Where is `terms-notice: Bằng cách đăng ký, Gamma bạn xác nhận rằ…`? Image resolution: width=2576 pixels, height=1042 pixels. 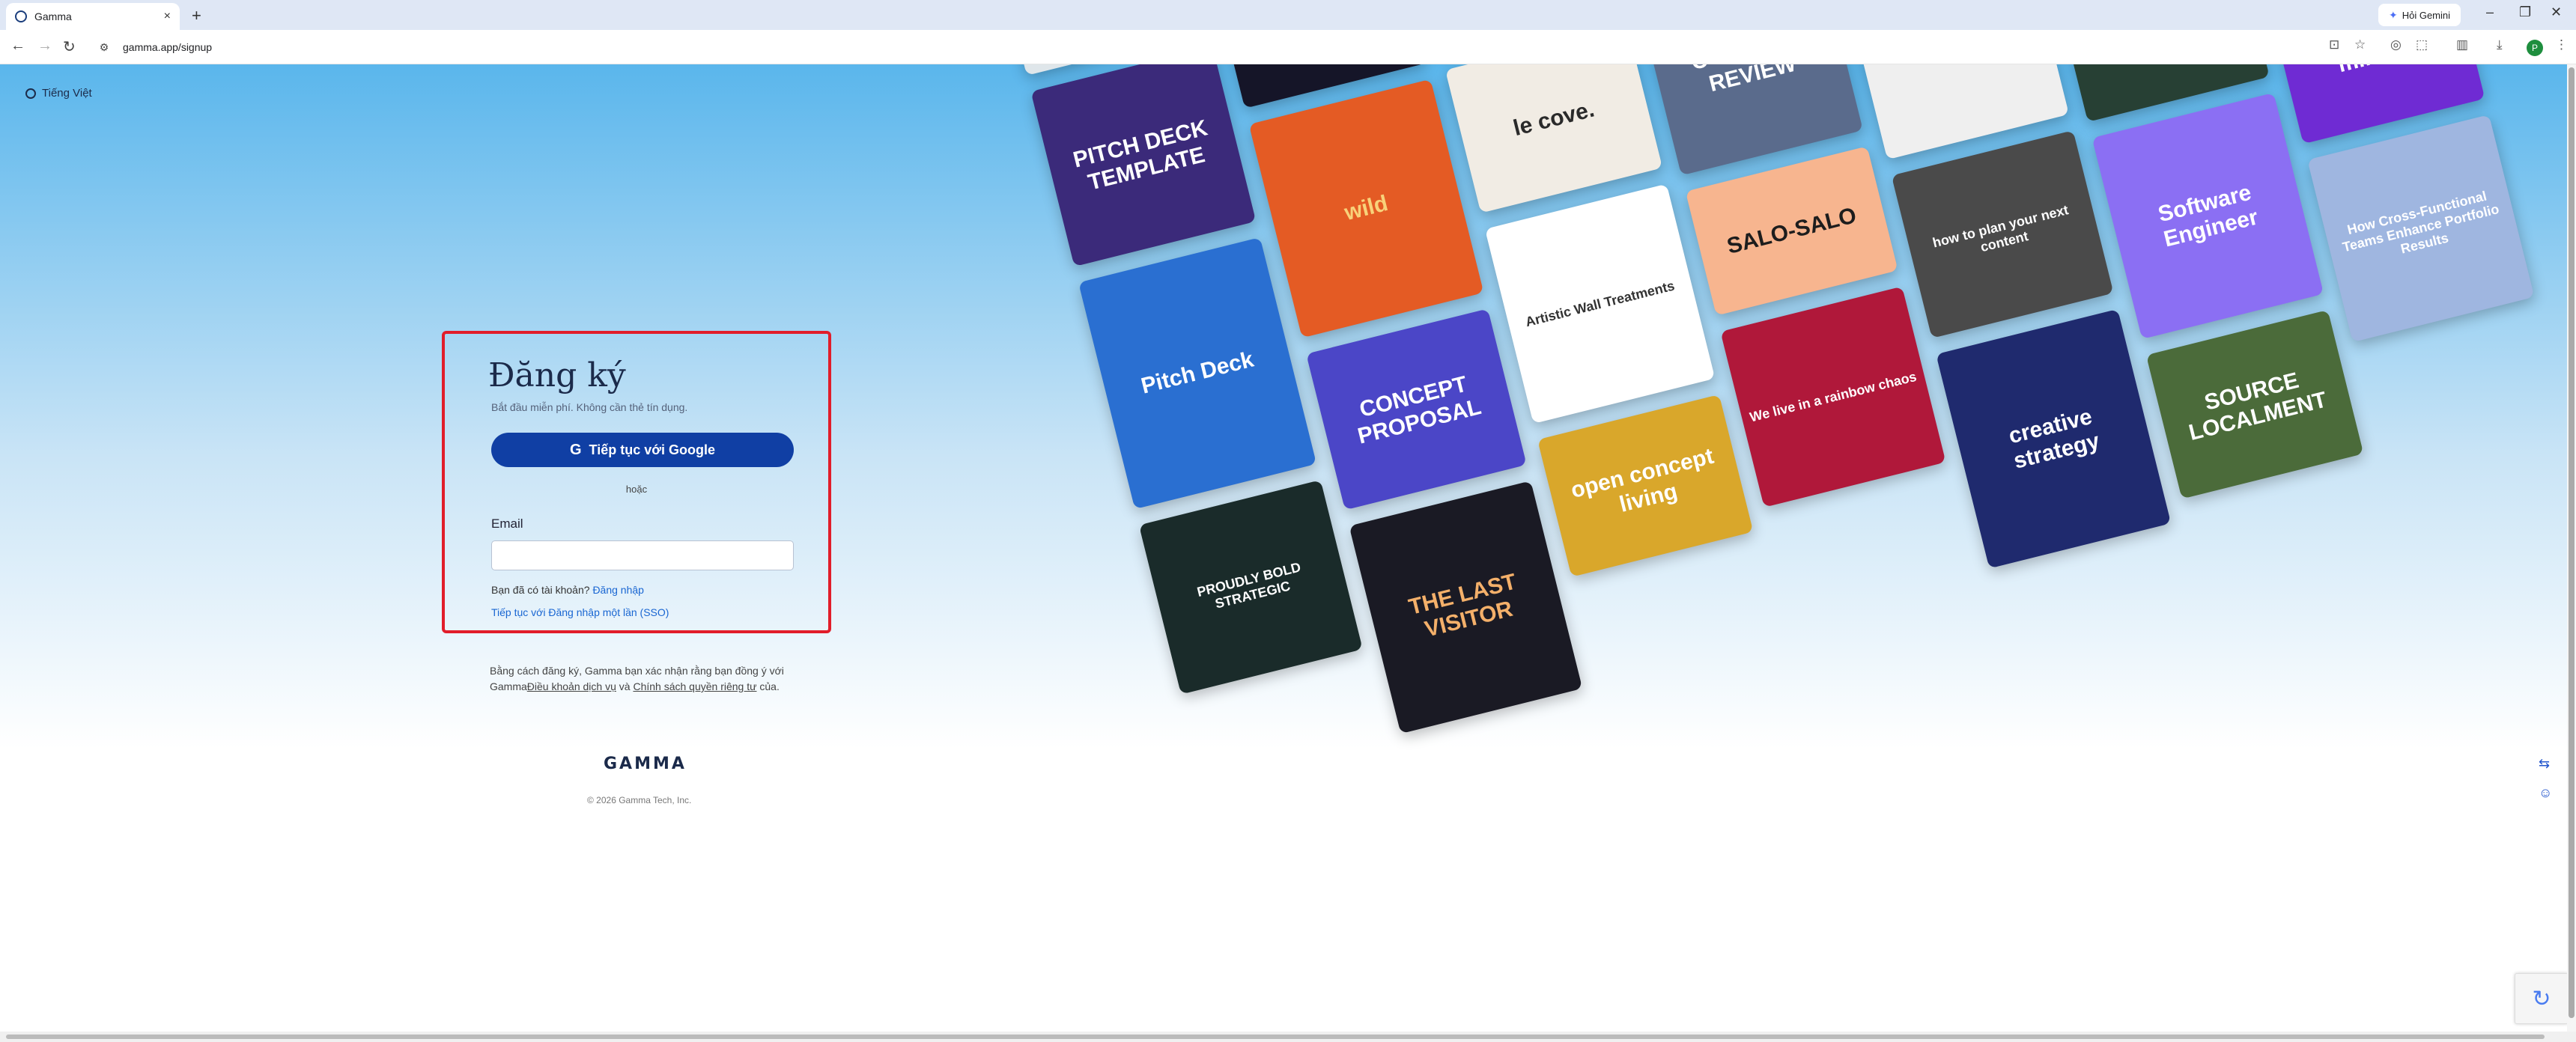
terms-notice: Bằng cách đăng ký, Gamma bạn xác nhận rằ… is located at coordinates (647, 679).